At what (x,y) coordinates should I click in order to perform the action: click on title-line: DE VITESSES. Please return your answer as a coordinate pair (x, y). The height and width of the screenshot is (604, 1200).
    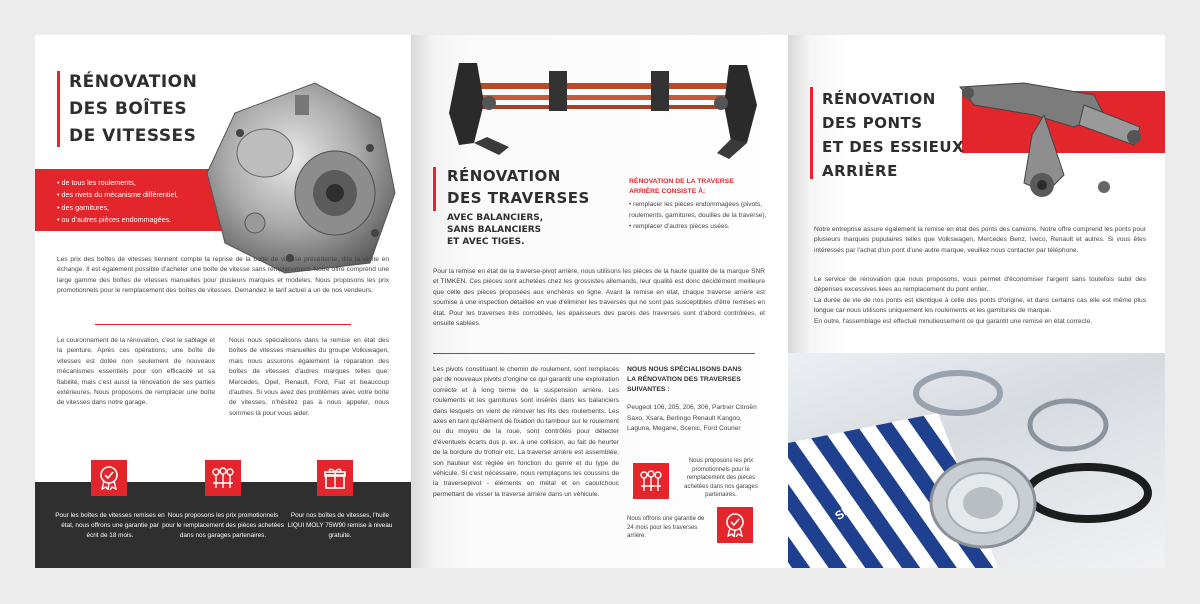
    Looking at the image, I should click on (133, 136).